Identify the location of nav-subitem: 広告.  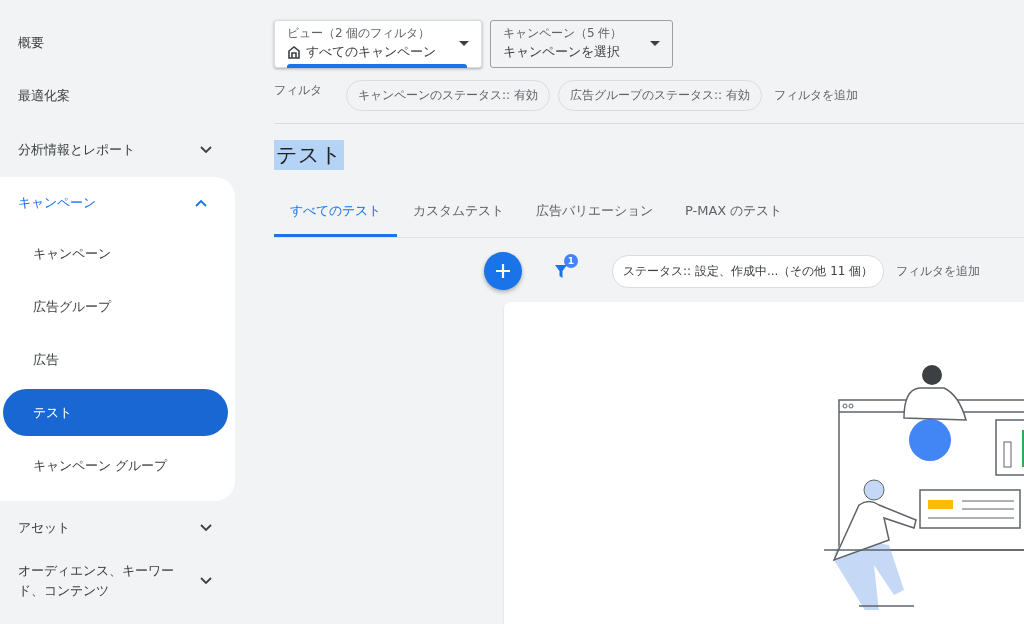
(115, 359).